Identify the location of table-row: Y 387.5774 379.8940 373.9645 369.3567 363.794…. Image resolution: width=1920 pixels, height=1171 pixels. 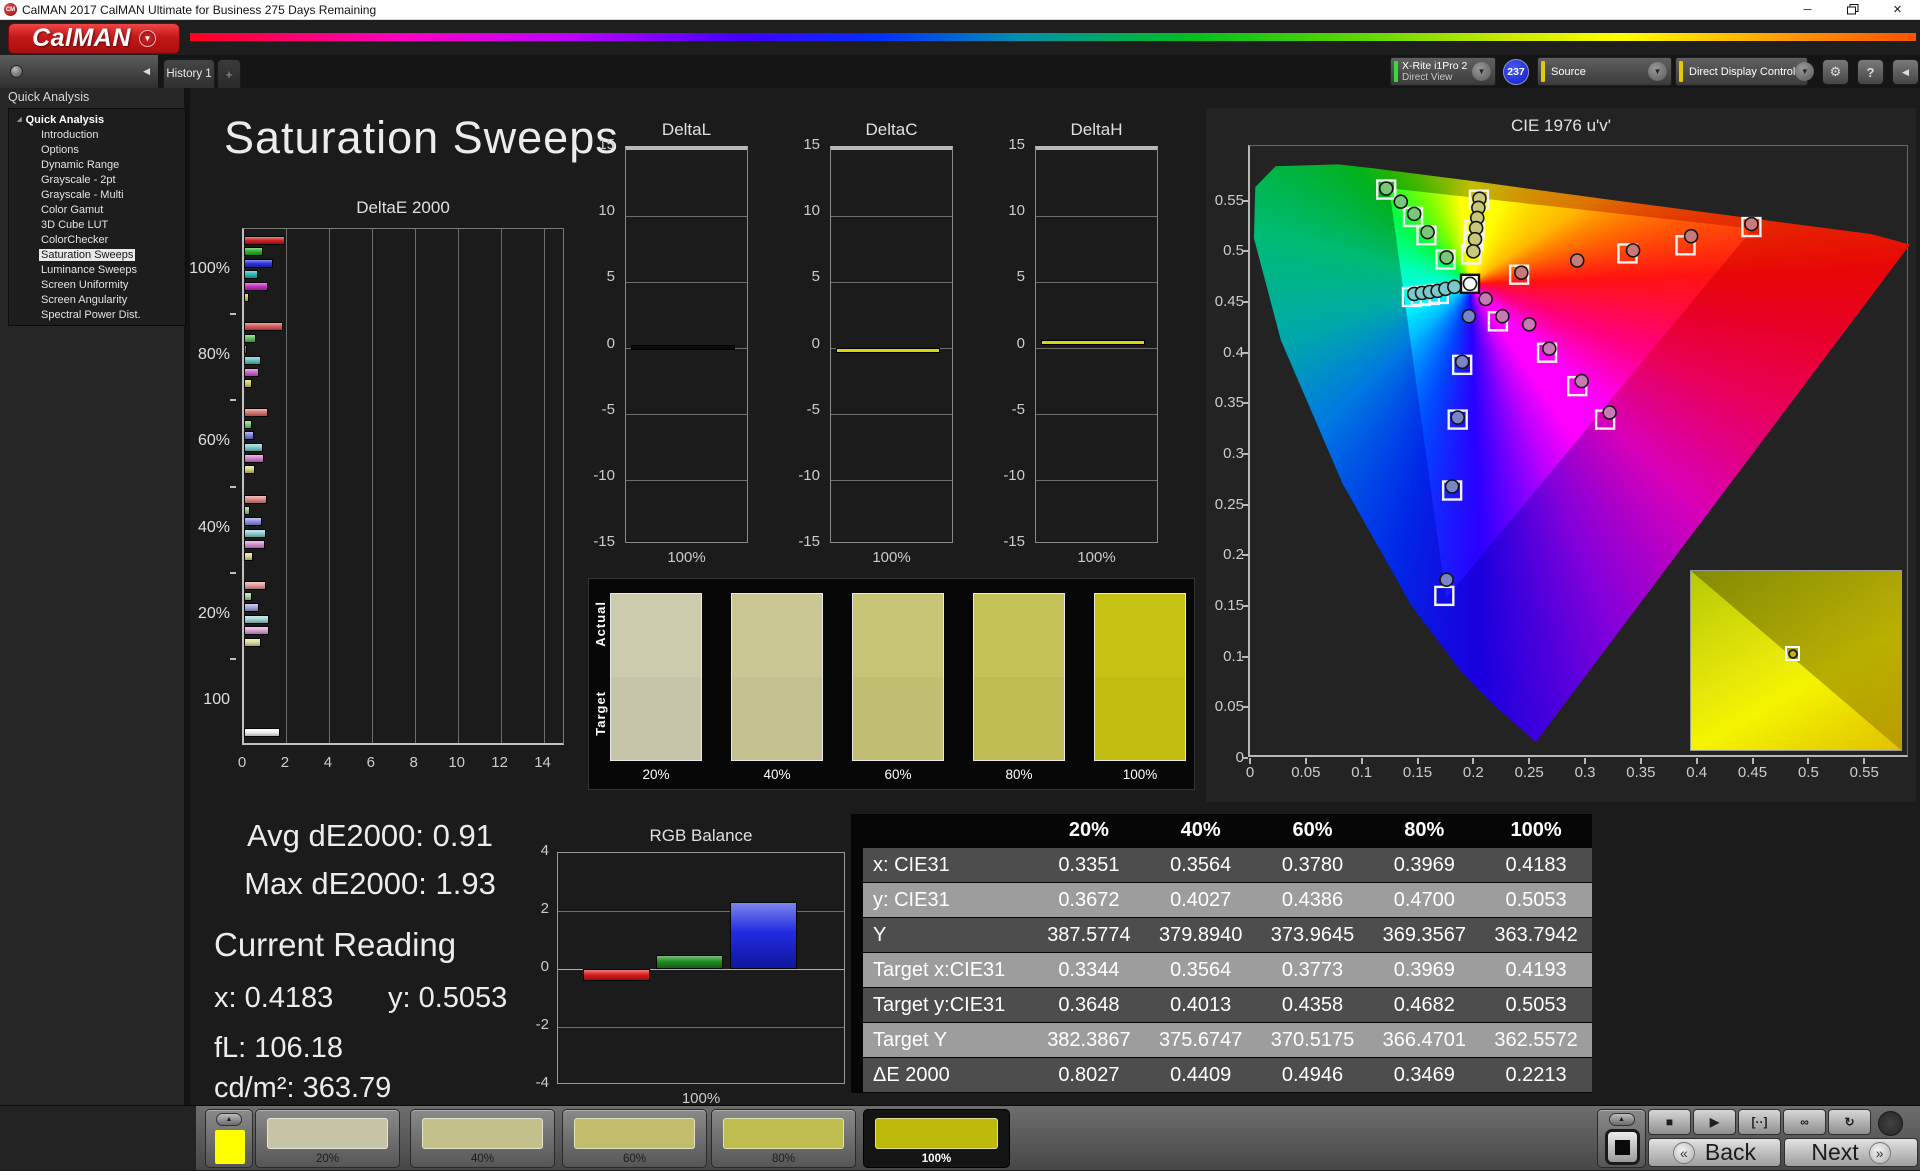
(1227, 935).